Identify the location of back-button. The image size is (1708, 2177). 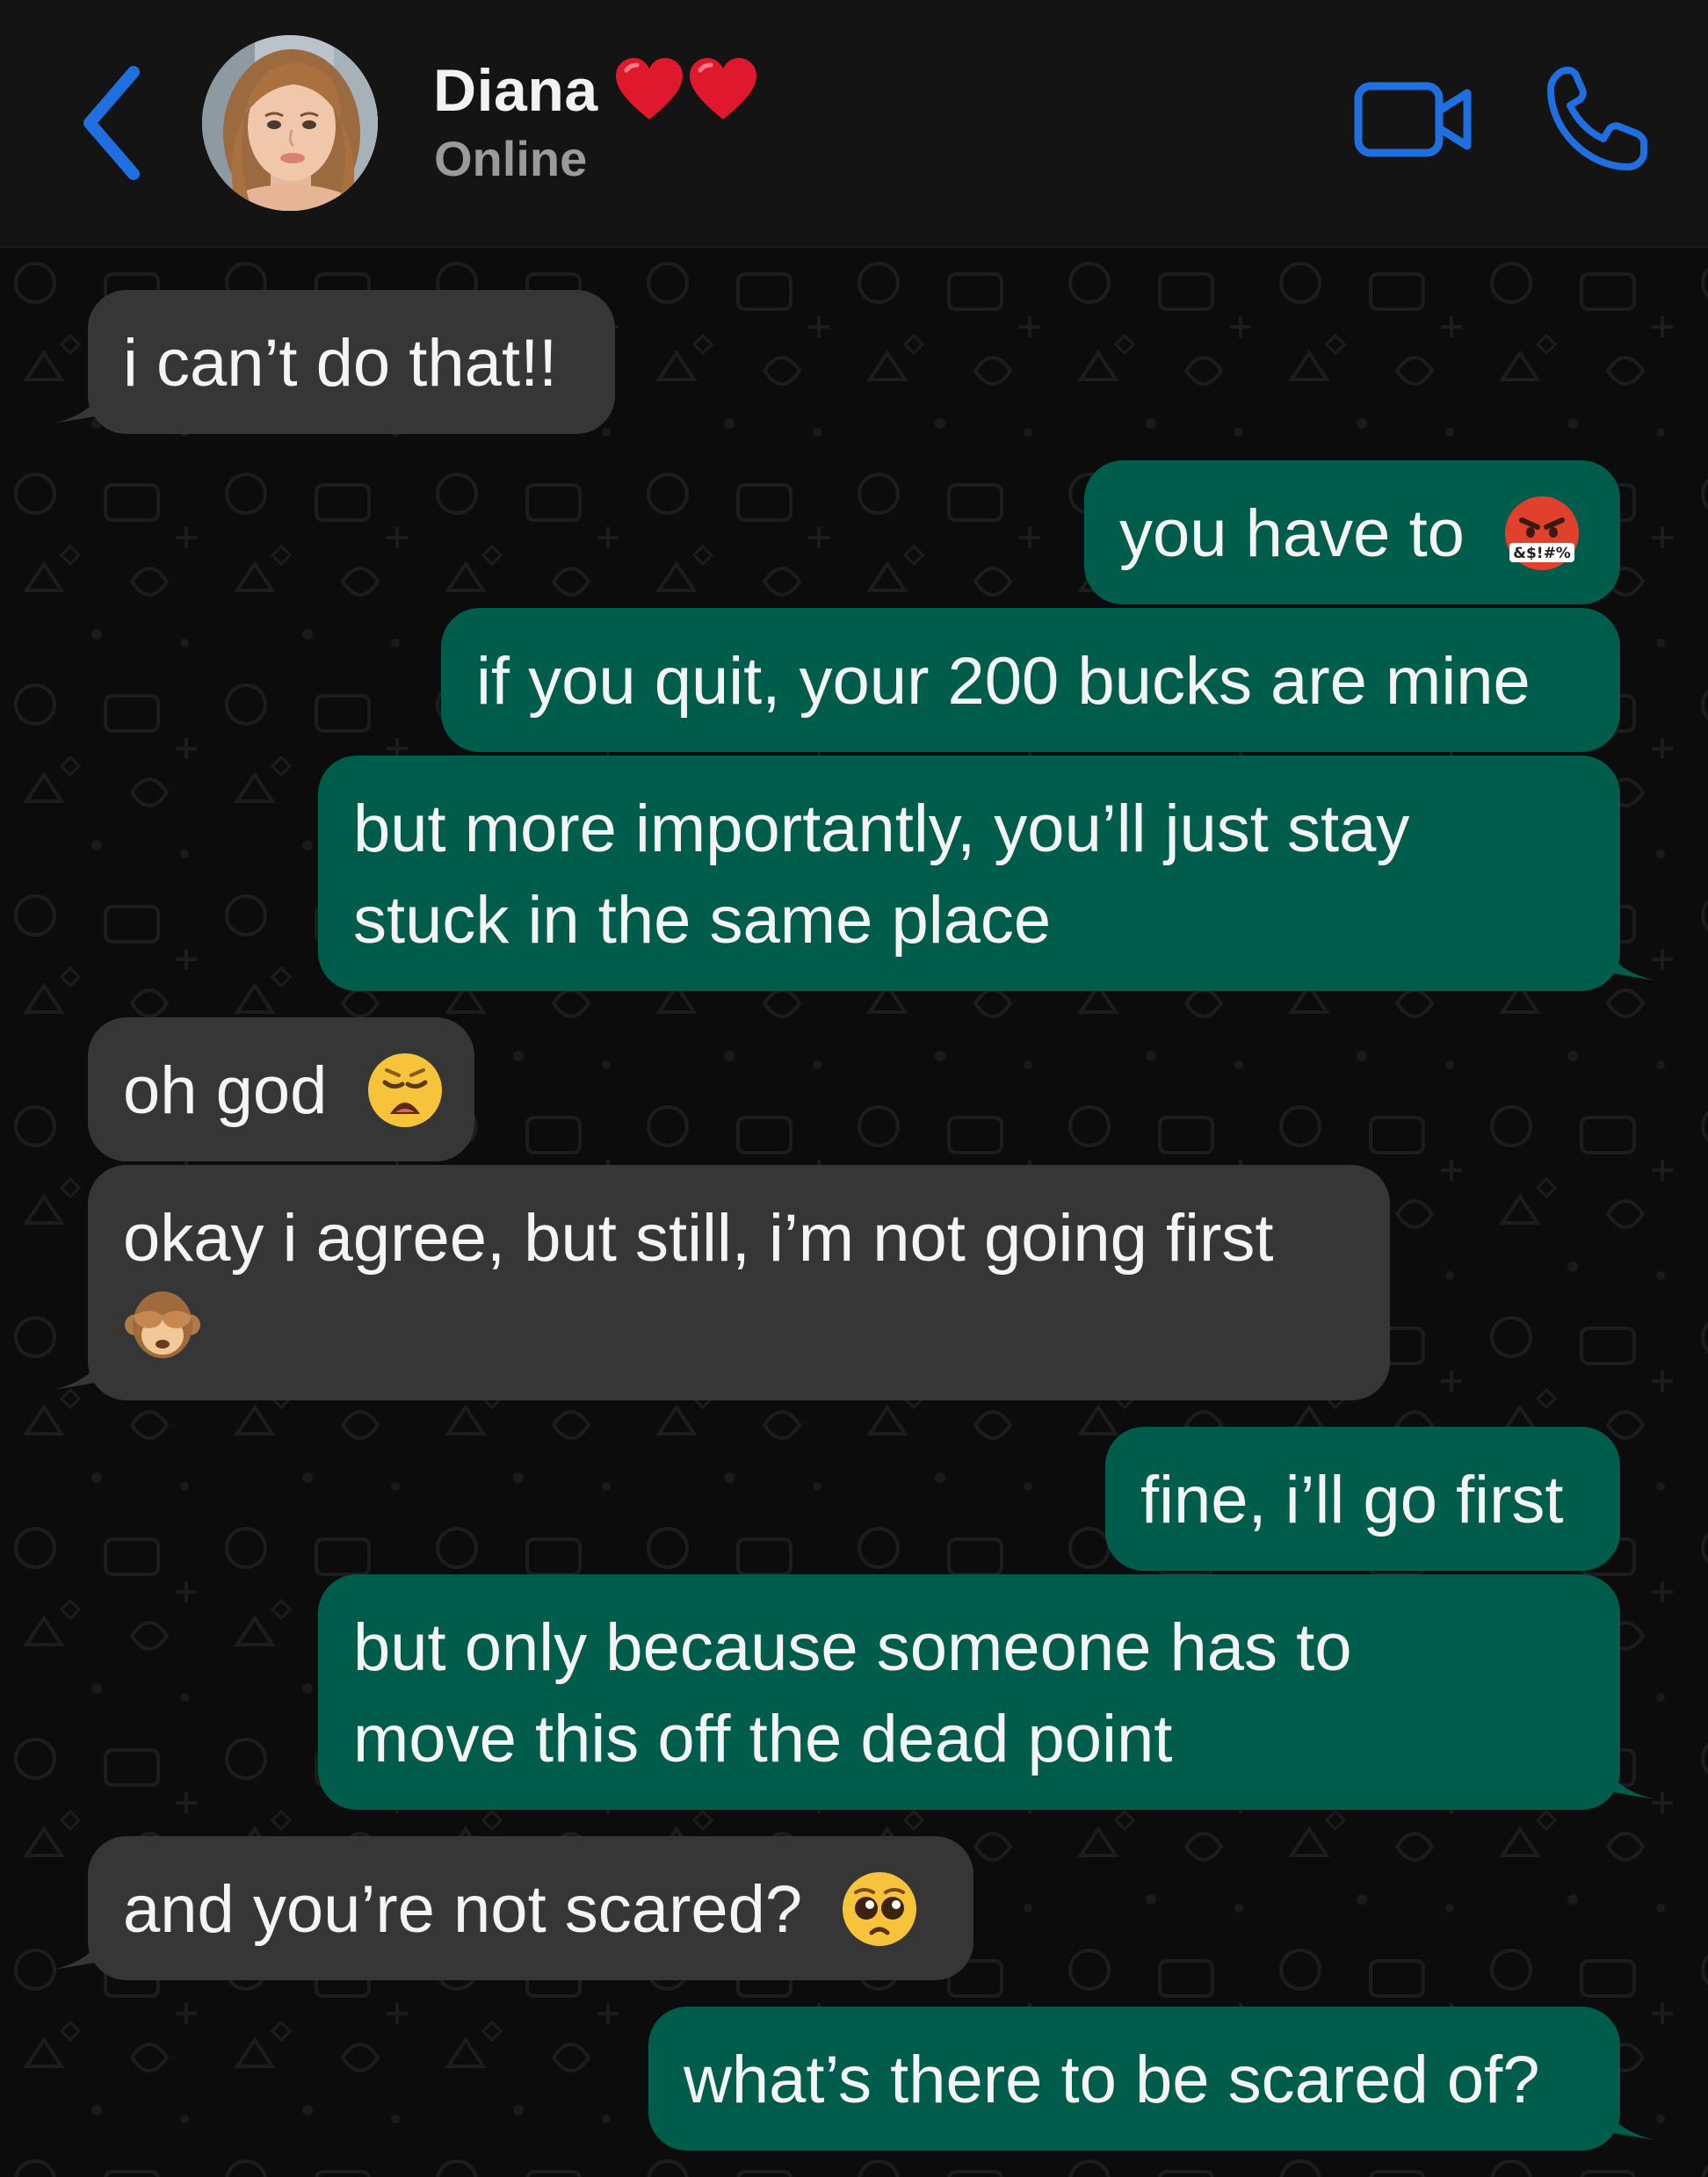
(114, 122).